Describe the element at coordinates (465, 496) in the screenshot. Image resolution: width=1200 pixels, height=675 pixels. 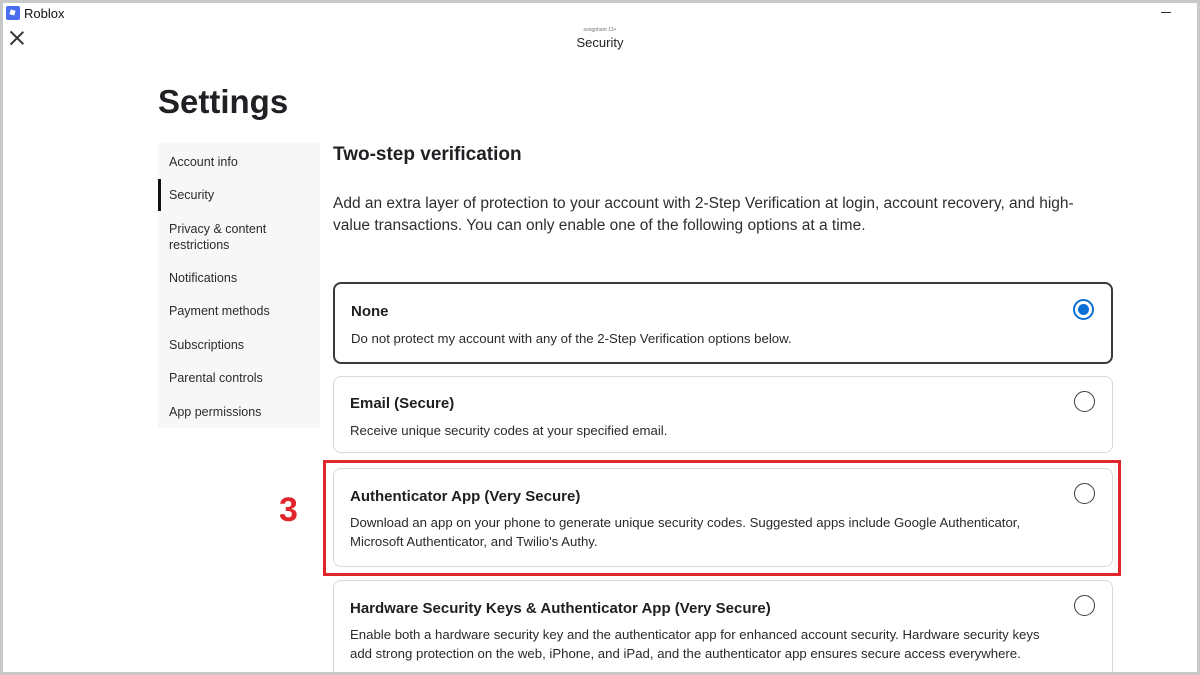
I see `option-title: Authenticator App (Very Secure)` at that location.